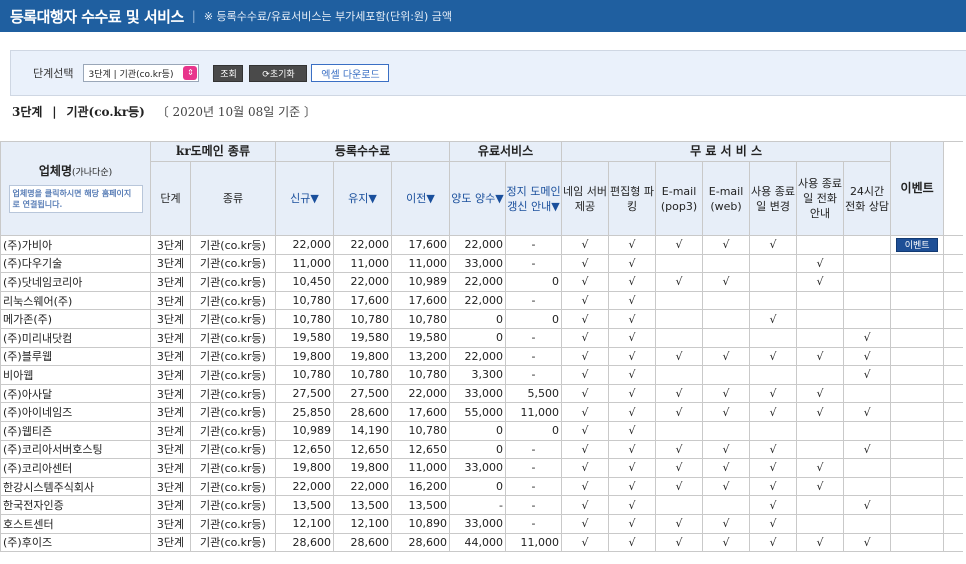  Describe the element at coordinates (363, 356) in the screenshot. I see `renew-fee-cell: 19,800` at that location.